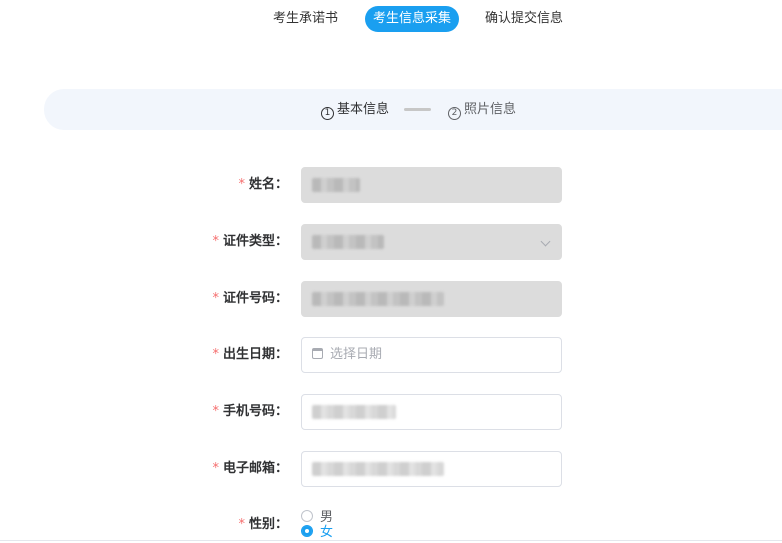 The height and width of the screenshot is (543, 782). I want to click on form-row-phone: * 手机号码：, so click(391, 412).